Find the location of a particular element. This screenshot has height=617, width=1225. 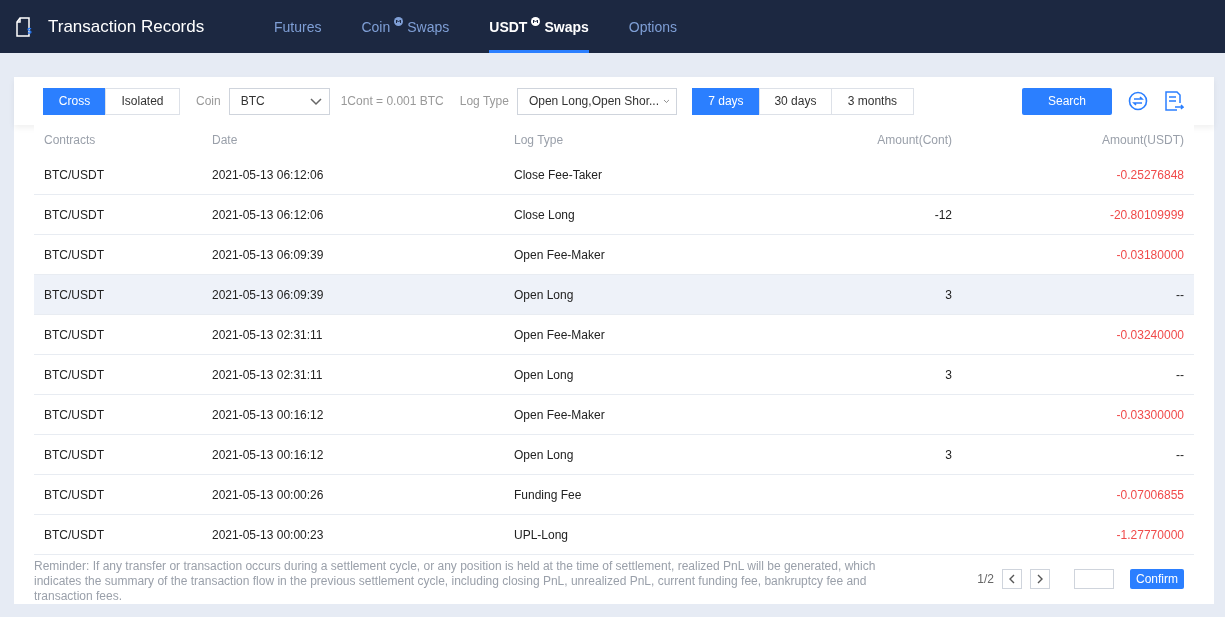

nav-tab: Options is located at coordinates (653, 26).